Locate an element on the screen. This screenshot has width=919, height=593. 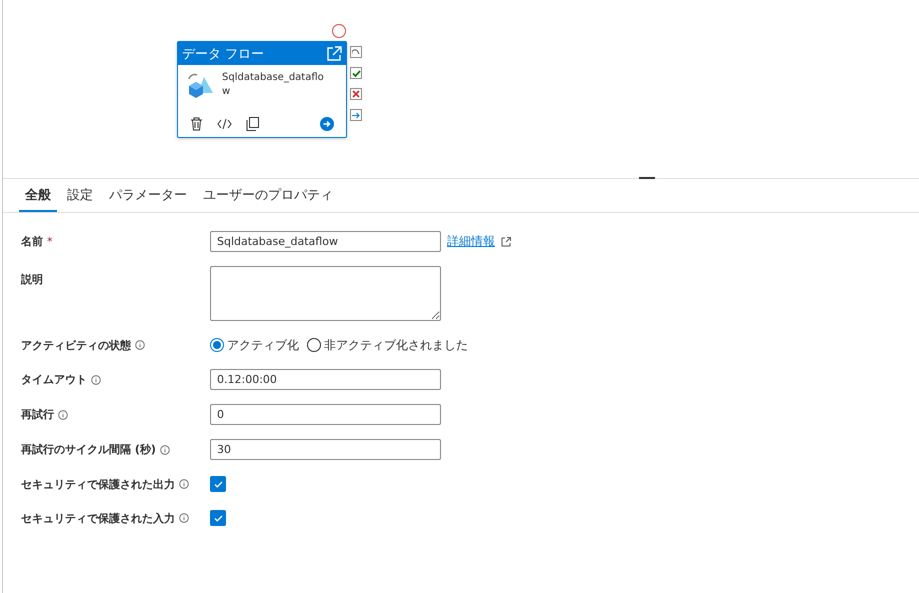
radio-option: 非アクティブ化されました is located at coordinates (387, 345).